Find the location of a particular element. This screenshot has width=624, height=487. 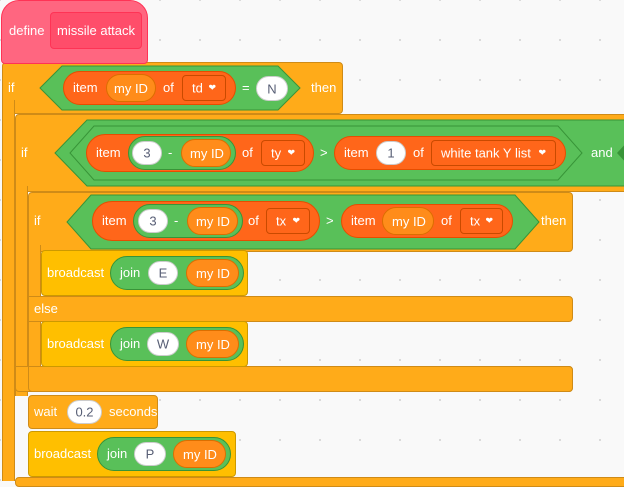

wait-label: wait is located at coordinates (46, 411).